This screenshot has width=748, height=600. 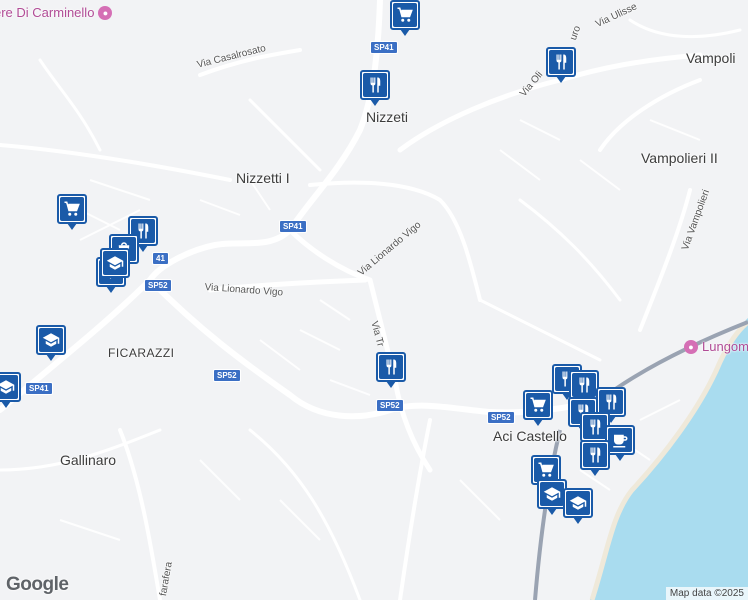 I want to click on place-label-vampolieri: Vampoli, so click(x=711, y=58).